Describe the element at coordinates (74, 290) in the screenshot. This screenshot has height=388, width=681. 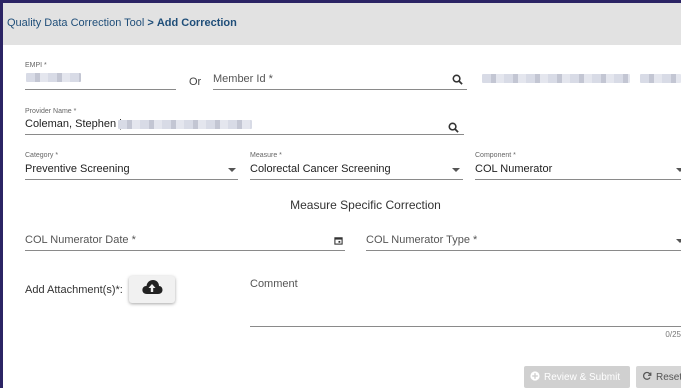
I see `attachment-label: Add Attachment(s)*:` at that location.